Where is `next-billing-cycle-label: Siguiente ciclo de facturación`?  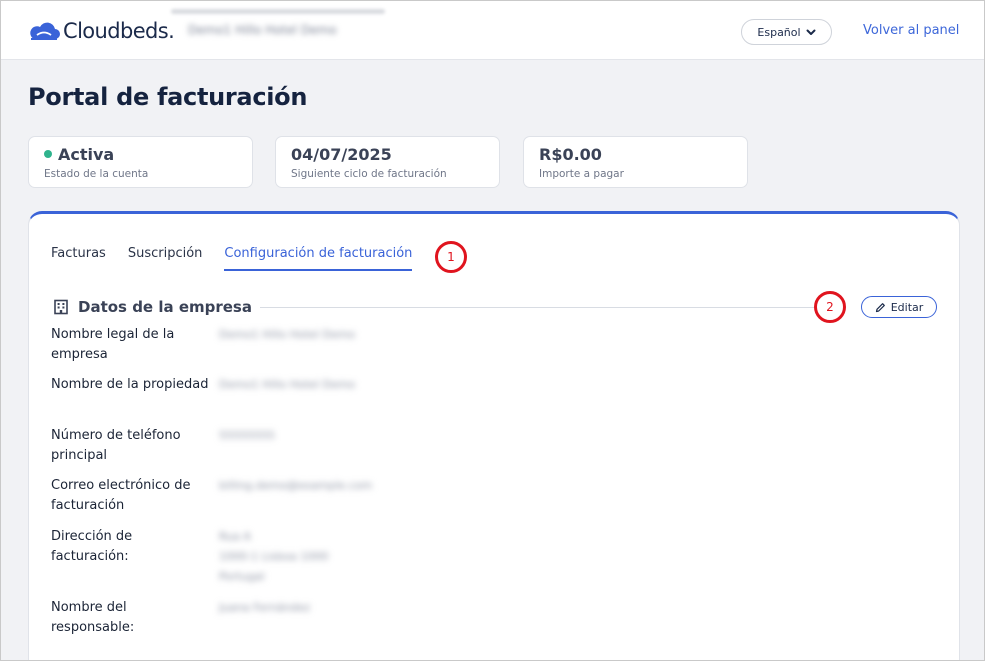 next-billing-cycle-label: Siguiente ciclo de facturación is located at coordinates (369, 174).